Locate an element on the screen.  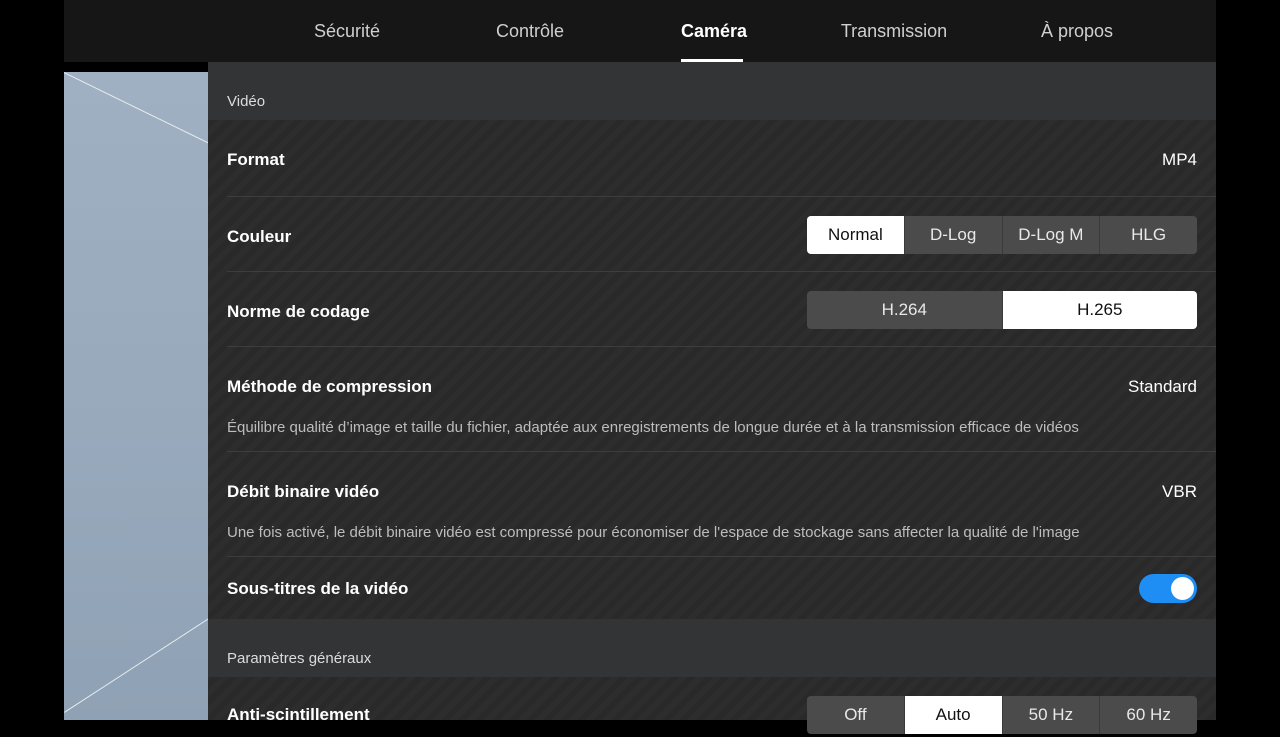
tab-securite: Sécurité is located at coordinates (347, 31).